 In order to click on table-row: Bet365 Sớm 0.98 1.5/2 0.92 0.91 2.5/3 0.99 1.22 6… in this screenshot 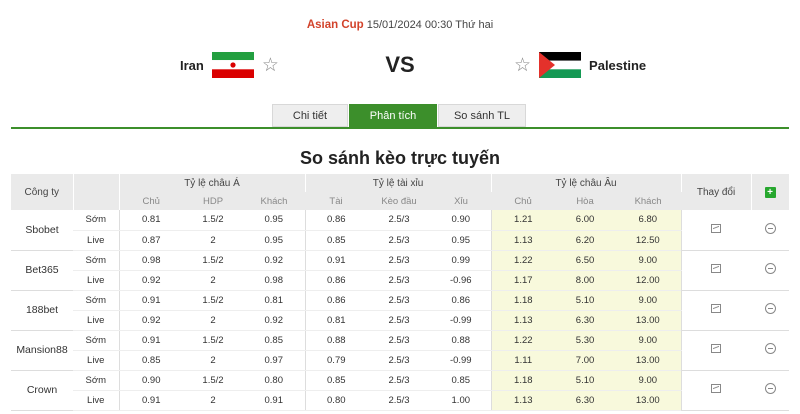, I will do `click(400, 270)`.